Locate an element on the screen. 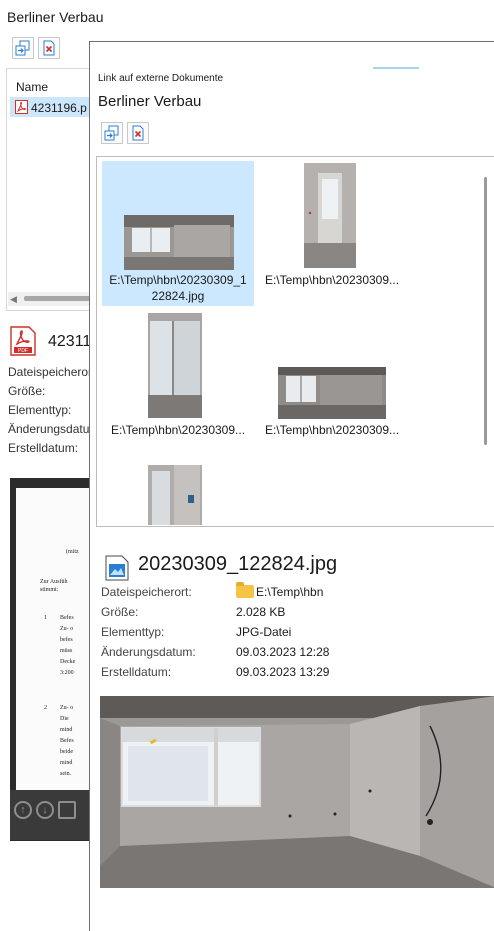 Image resolution: width=494 pixels, height=931 pixels. pdf-preview-toolbar: ↑ ↓ is located at coordinates (52, 815).